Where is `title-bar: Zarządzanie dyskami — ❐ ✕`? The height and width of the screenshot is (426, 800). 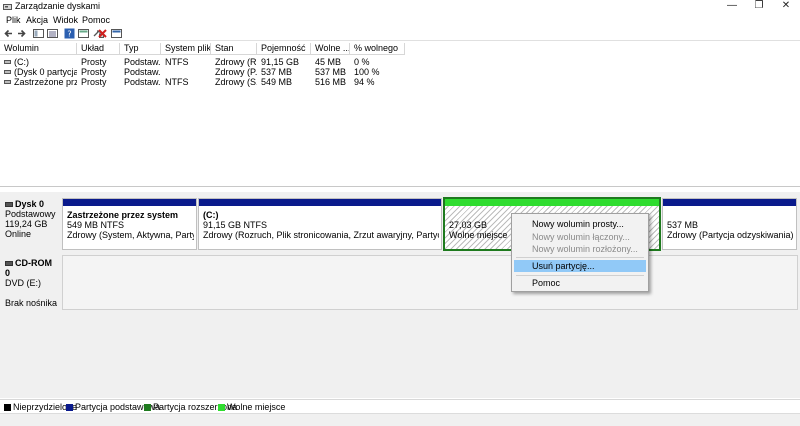 title-bar: Zarządzanie dyskami — ❐ ✕ is located at coordinates (400, 6).